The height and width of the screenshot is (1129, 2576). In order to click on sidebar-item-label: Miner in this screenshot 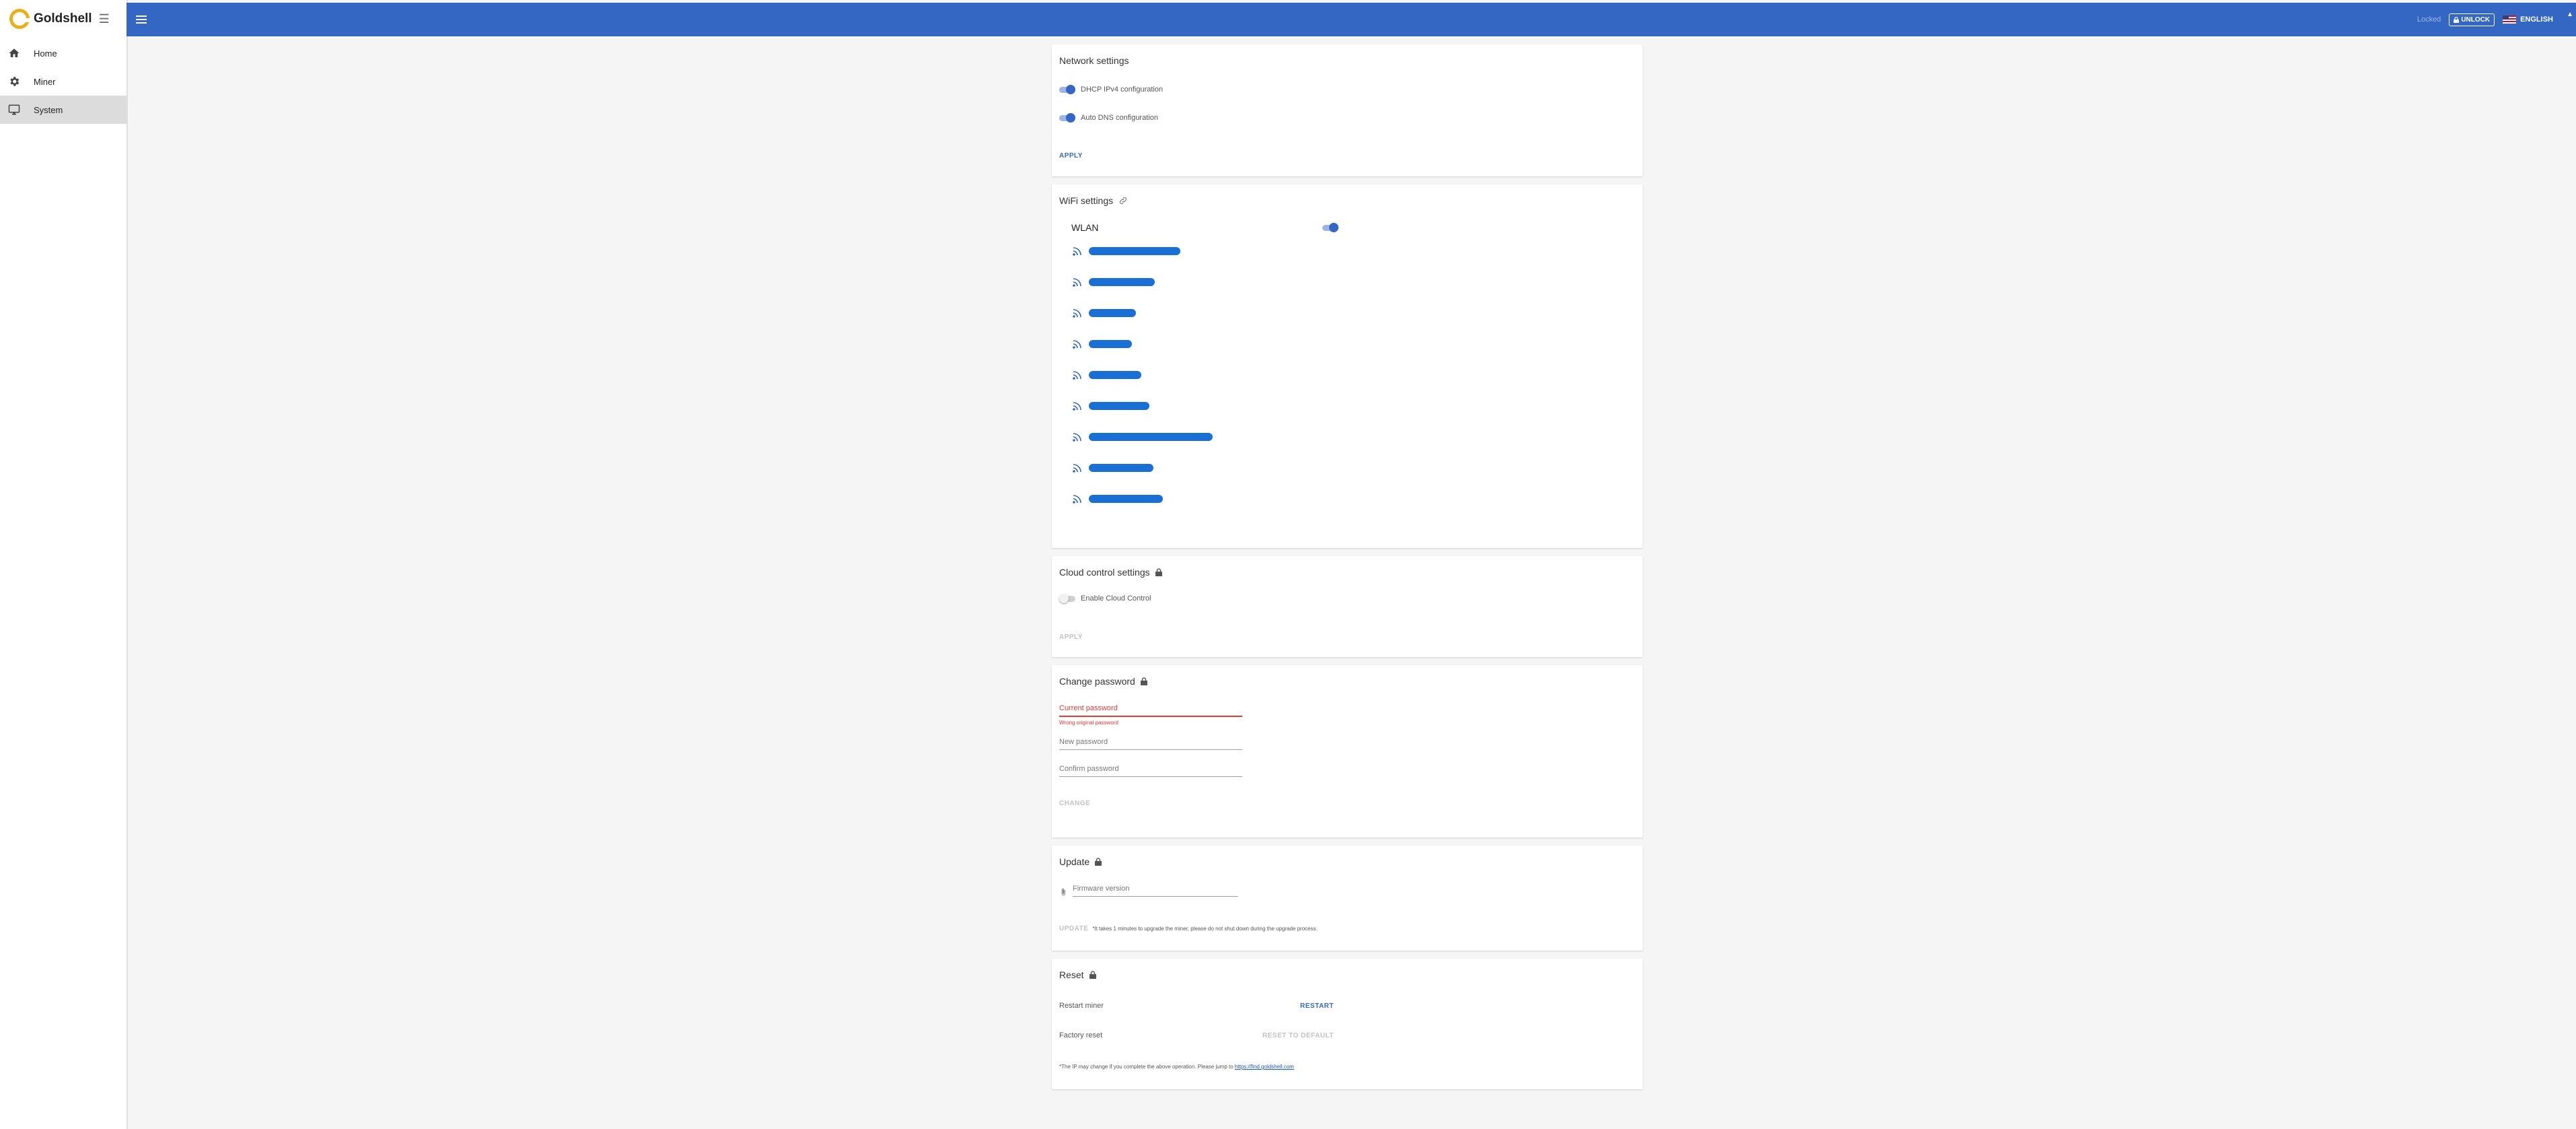, I will do `click(45, 81)`.